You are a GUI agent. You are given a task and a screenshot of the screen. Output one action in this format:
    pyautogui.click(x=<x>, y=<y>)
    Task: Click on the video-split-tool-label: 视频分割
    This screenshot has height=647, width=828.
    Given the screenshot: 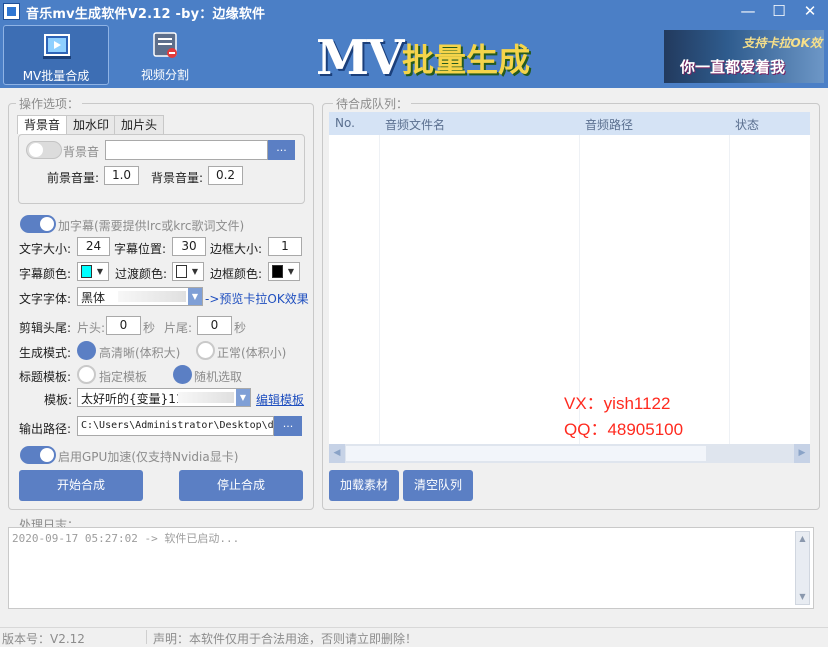 What is the action you would take?
    pyautogui.click(x=164, y=75)
    